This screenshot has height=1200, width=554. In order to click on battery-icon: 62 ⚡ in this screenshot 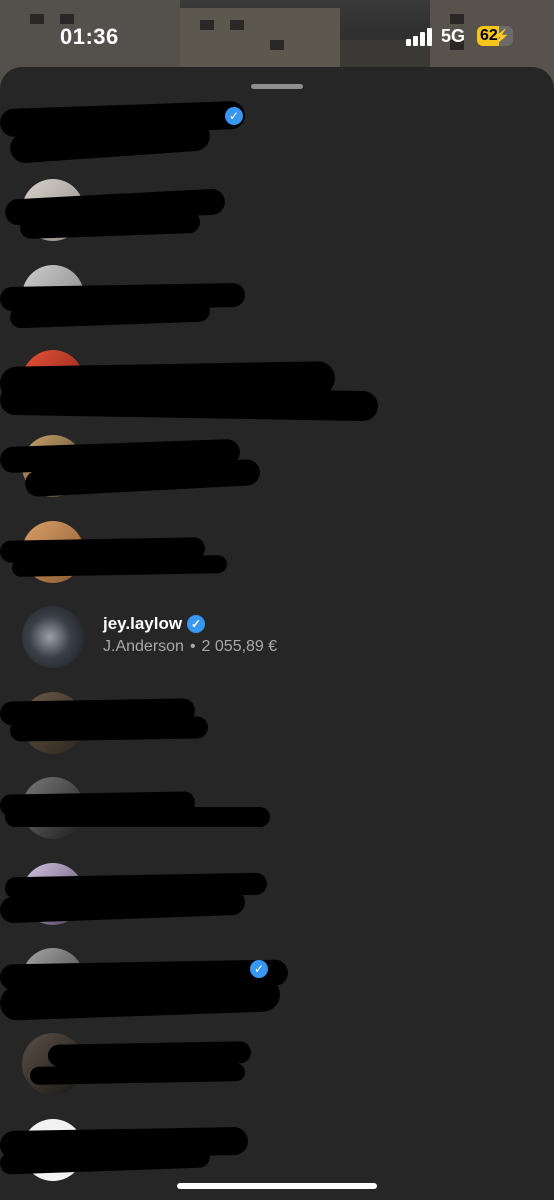, I will do `click(495, 36)`.